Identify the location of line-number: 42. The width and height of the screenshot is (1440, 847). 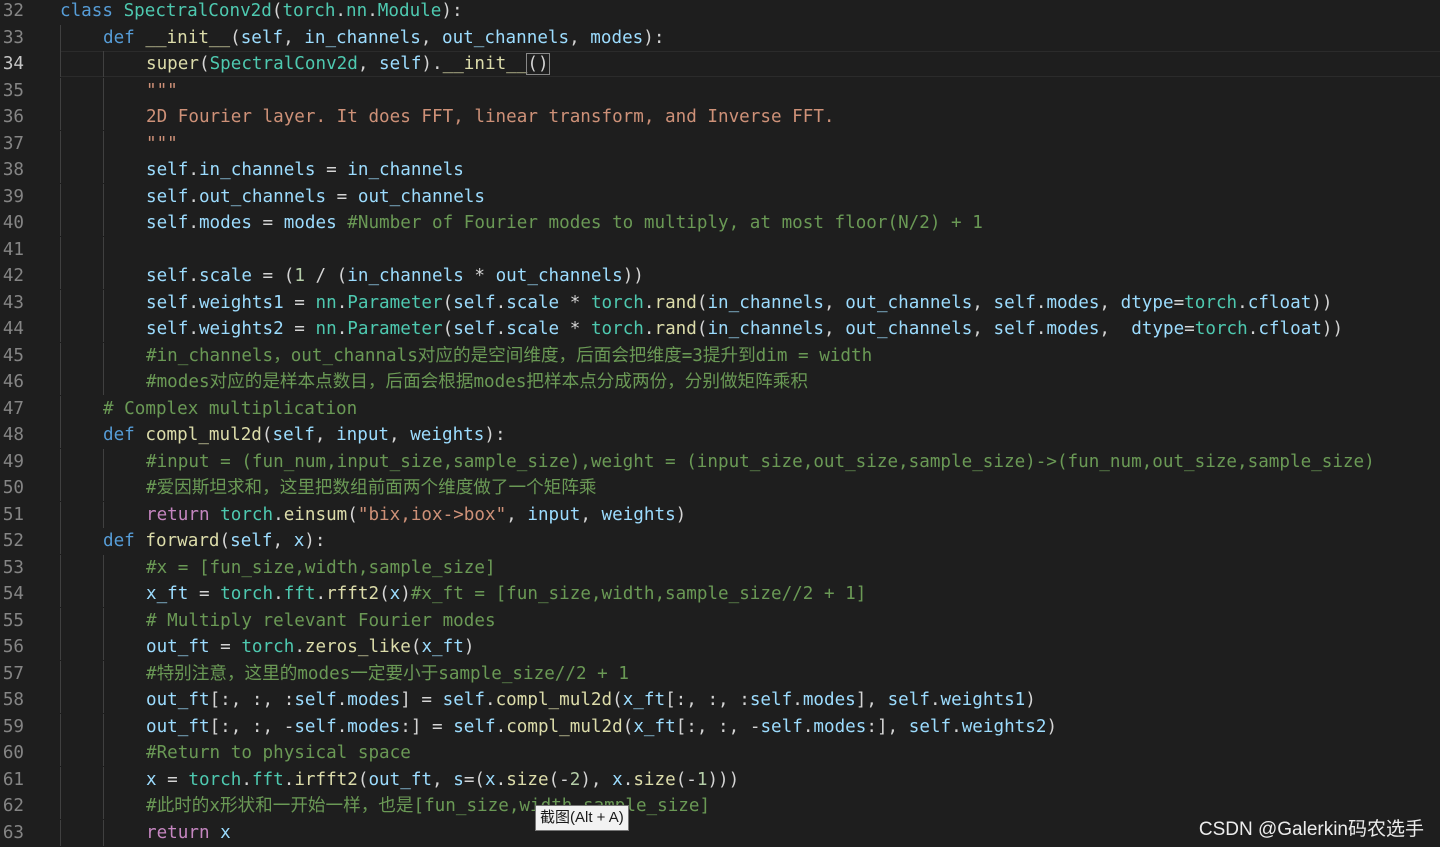
(13, 276).